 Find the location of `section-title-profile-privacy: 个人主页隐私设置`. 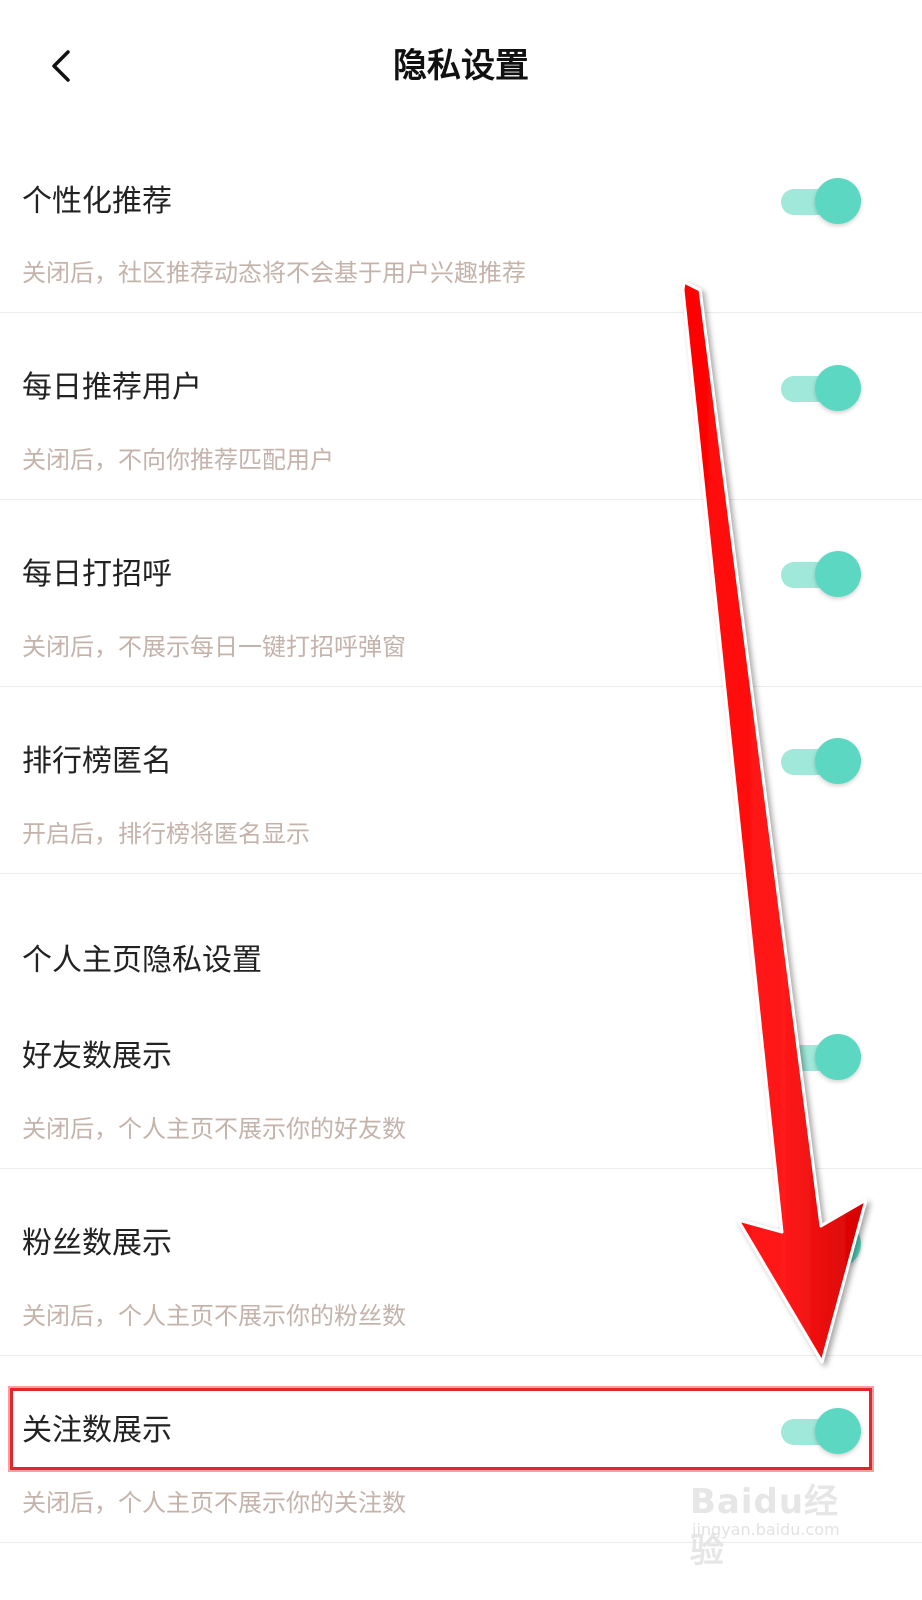

section-title-profile-privacy: 个人主页隐私设置 is located at coordinates (142, 960).